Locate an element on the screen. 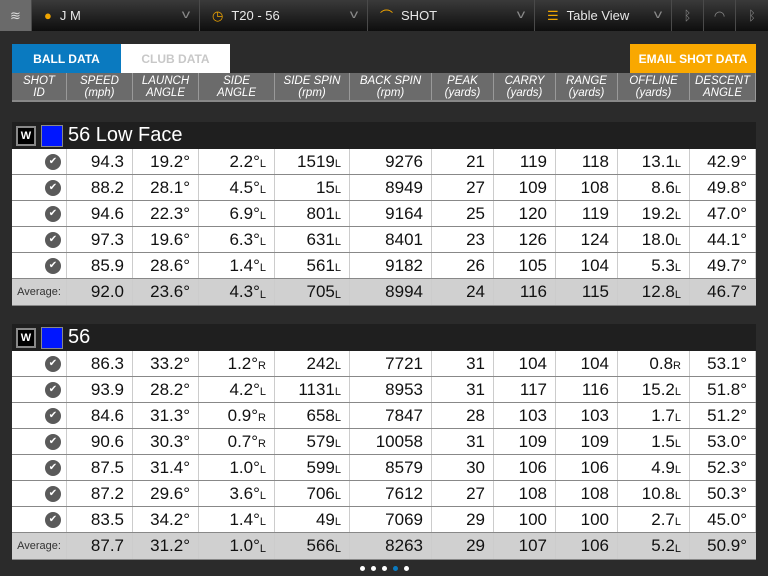 This screenshot has width=768, height=576. column-header: CARRY (yards) is located at coordinates (525, 86).